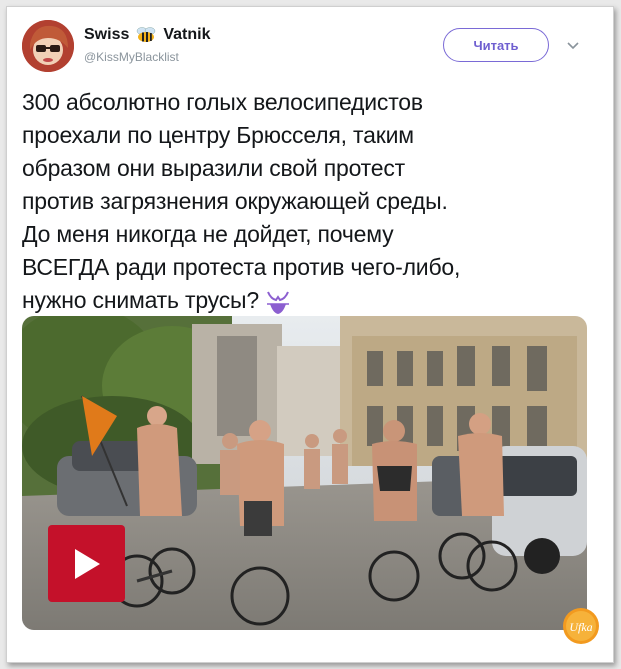 This screenshot has width=621, height=669. I want to click on follow-button: Читать, so click(496, 45).